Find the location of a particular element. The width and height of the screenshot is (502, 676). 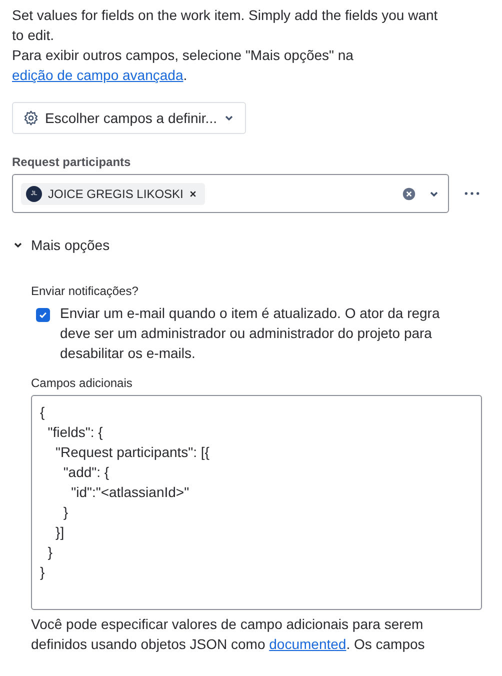

more-options-toggle: Mais opções is located at coordinates (61, 245).